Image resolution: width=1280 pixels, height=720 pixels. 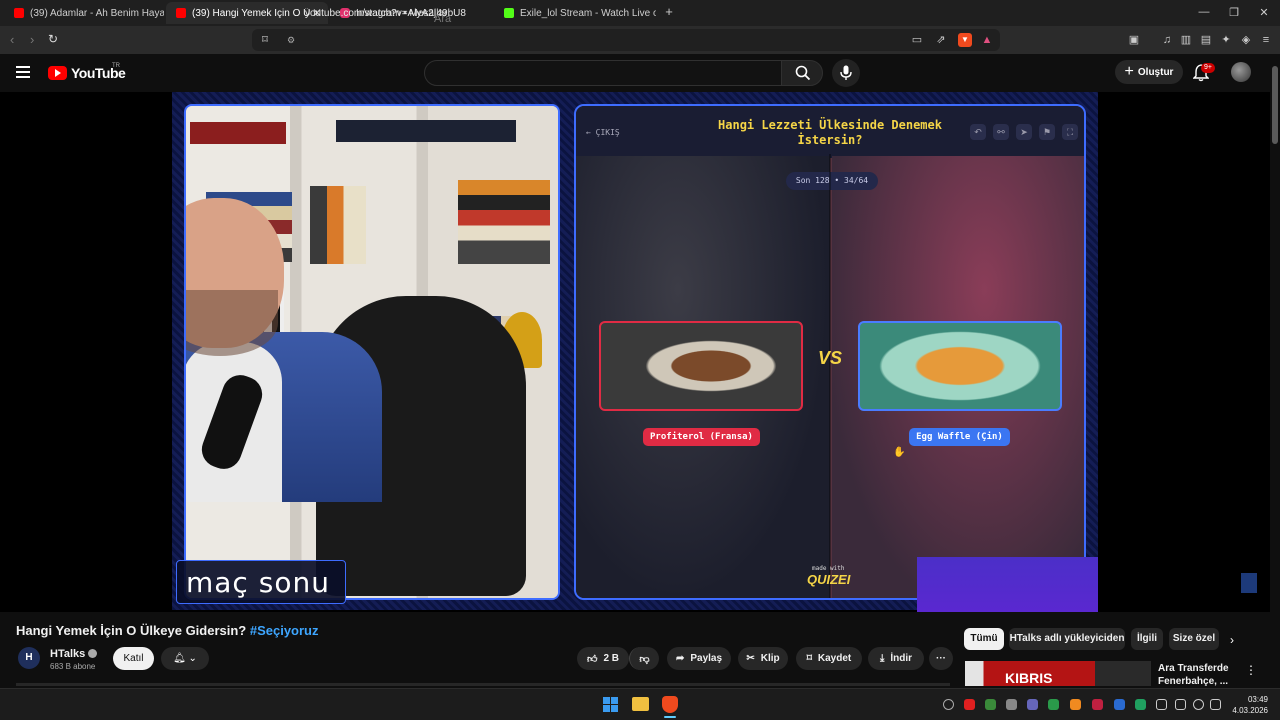 I want to click on save-button: ⌑ Kaydet, so click(x=829, y=658).